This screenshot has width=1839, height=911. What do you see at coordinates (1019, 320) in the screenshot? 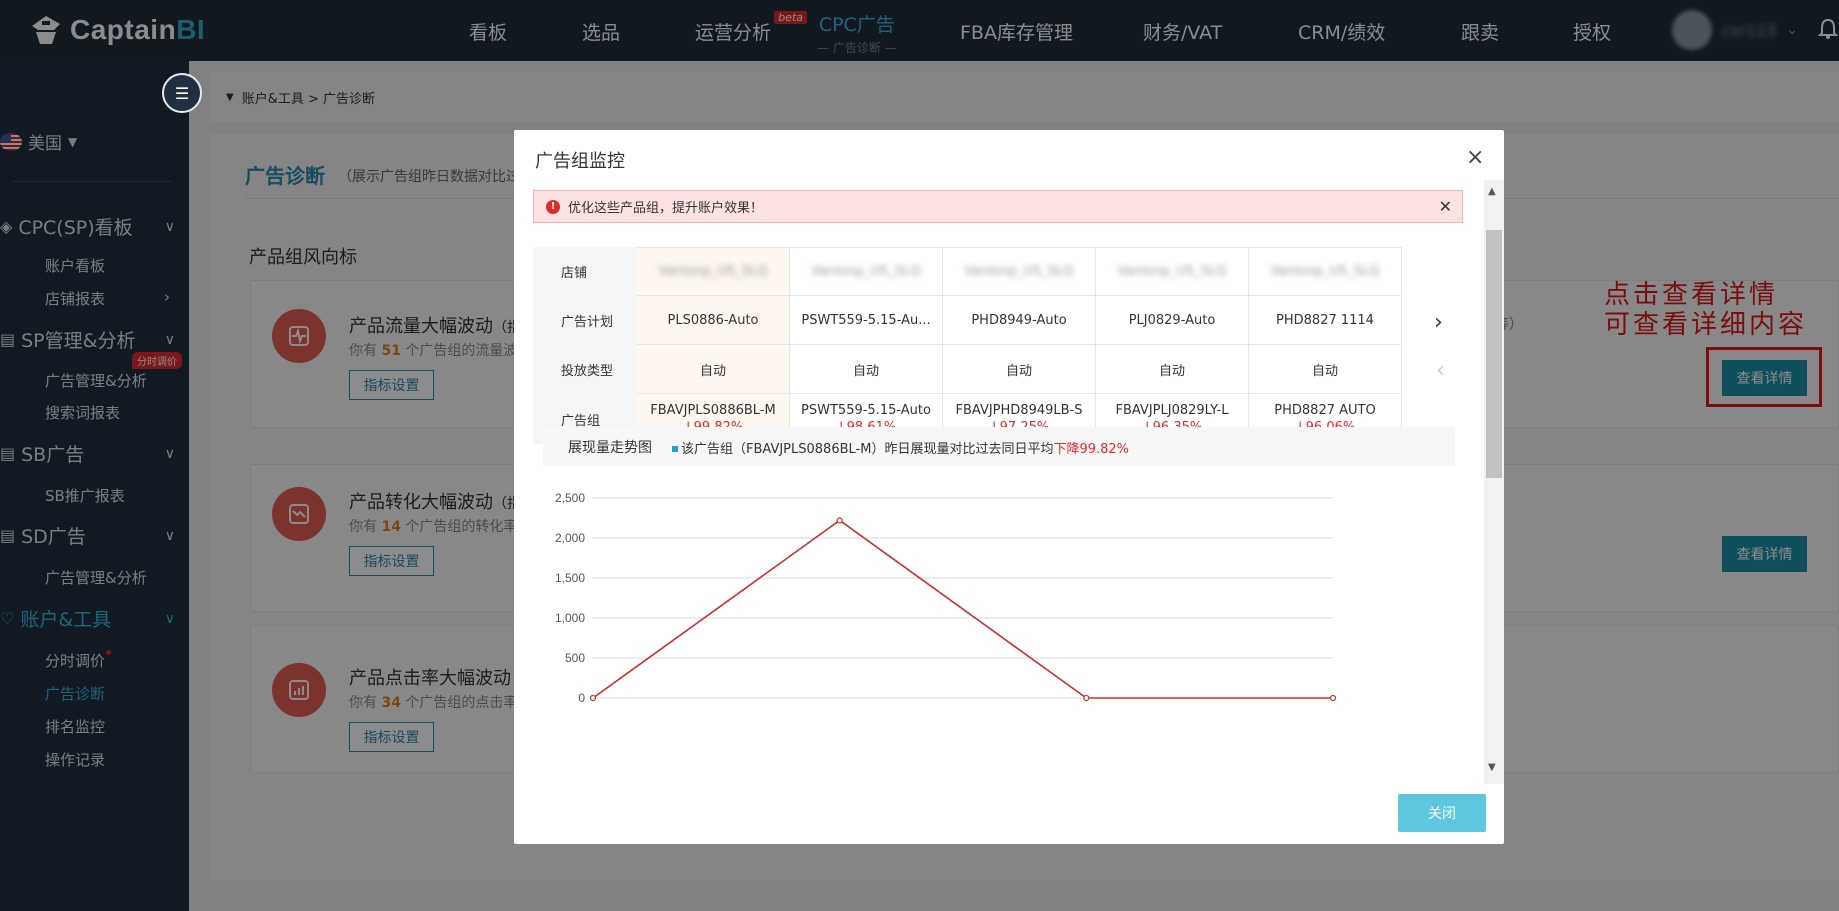
I see `campaign-cell: PHD8949-Auto` at bounding box center [1019, 320].